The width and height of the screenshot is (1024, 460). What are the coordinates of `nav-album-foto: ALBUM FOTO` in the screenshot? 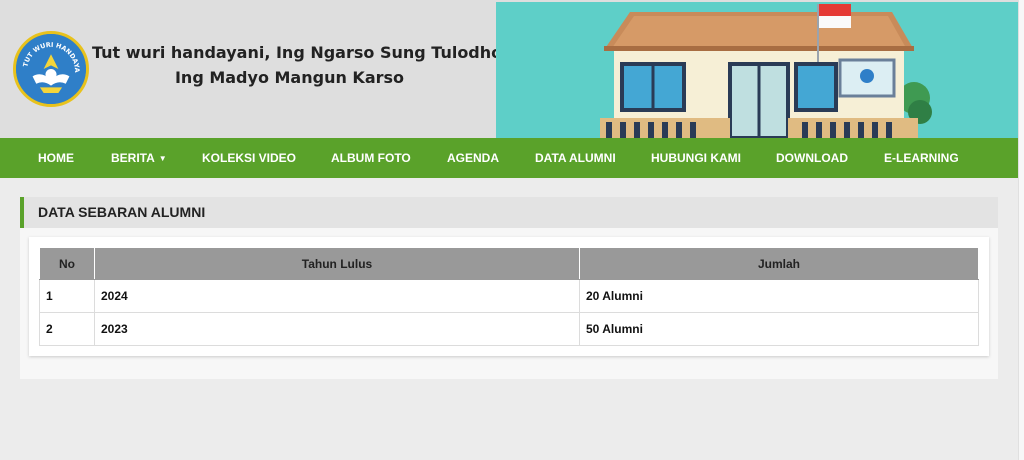 It's located at (371, 158).